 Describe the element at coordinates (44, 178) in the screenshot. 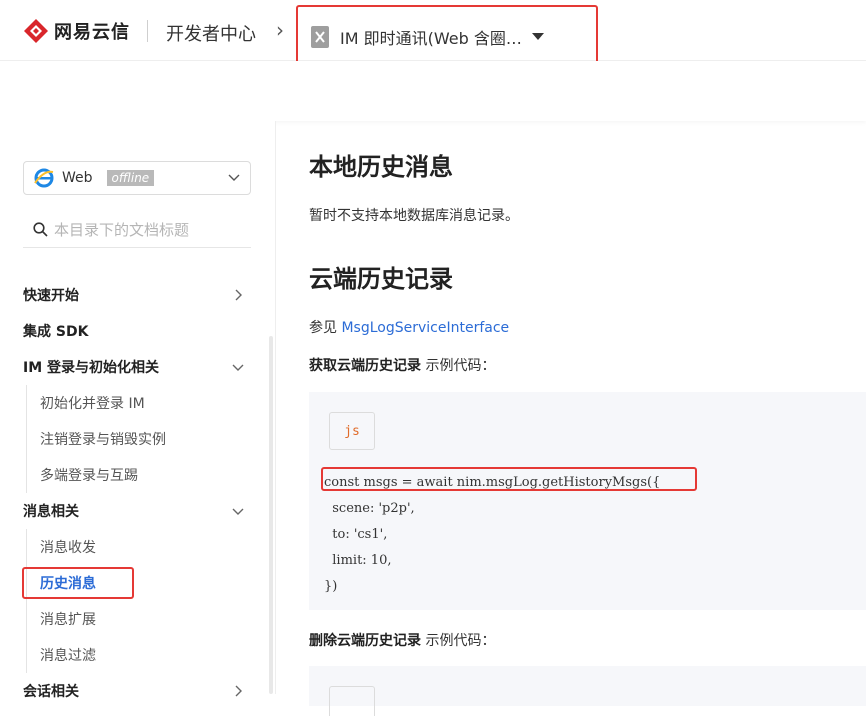

I see `browser-e-icon` at that location.